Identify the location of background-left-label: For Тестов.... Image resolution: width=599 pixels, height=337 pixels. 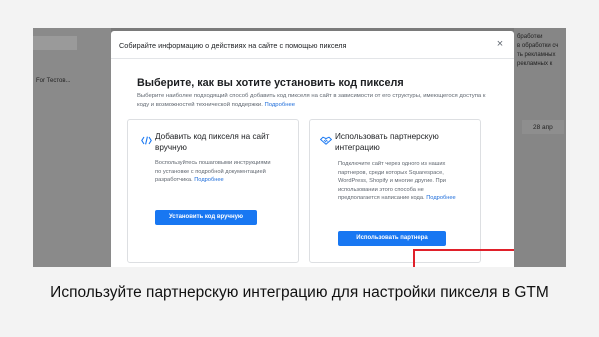
(53, 81).